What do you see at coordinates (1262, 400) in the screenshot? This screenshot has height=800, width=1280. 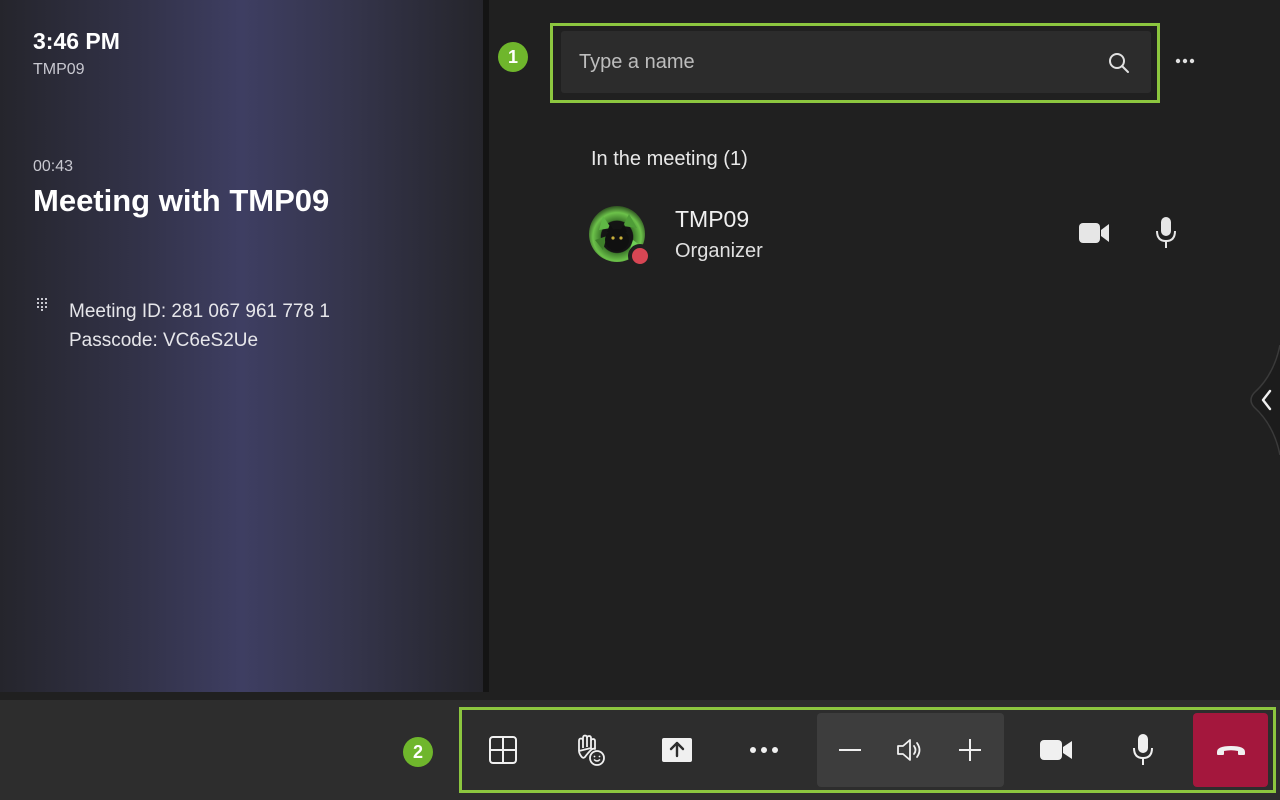 I see `chevron-left-icon` at bounding box center [1262, 400].